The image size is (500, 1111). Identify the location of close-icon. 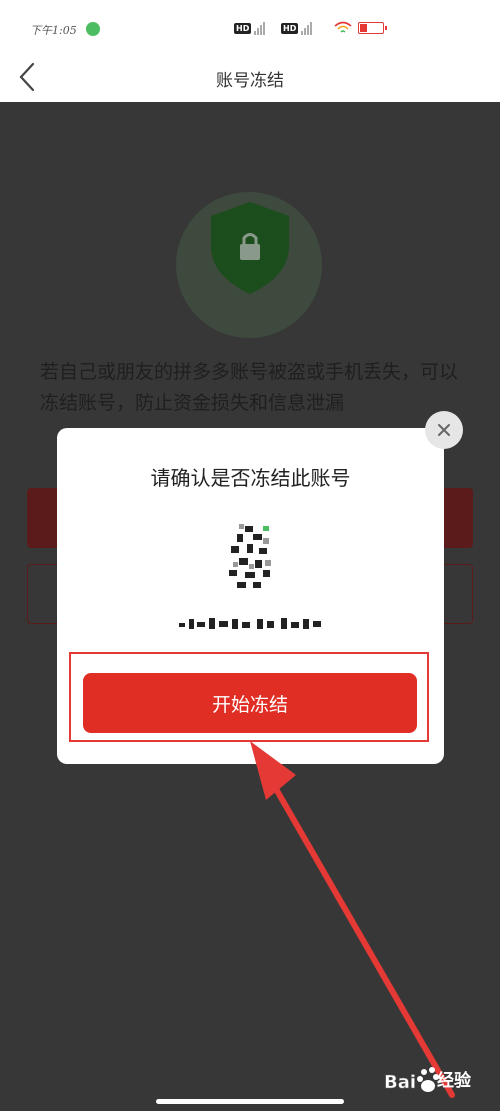
(444, 430).